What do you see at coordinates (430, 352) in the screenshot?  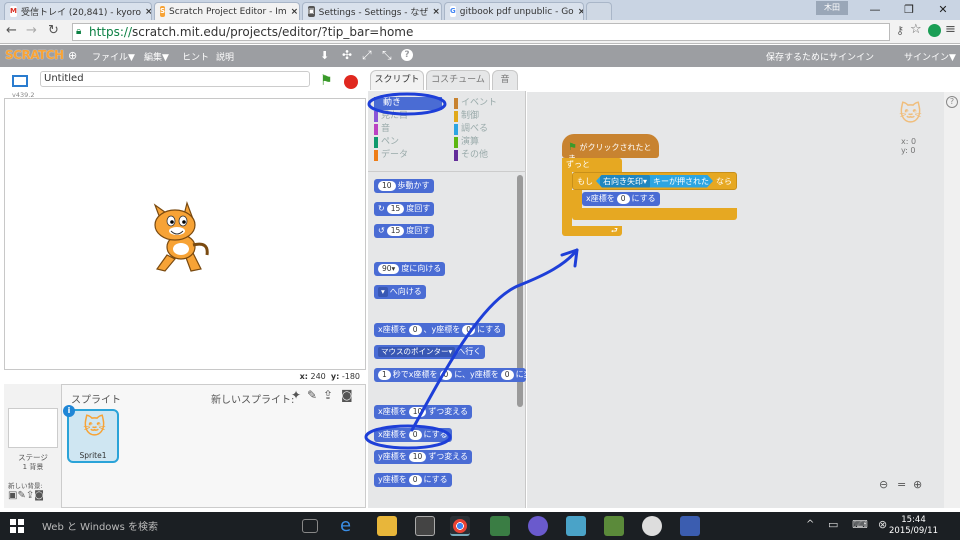 I see `block-goto: マウスのポインター▾ へ行く` at bounding box center [430, 352].